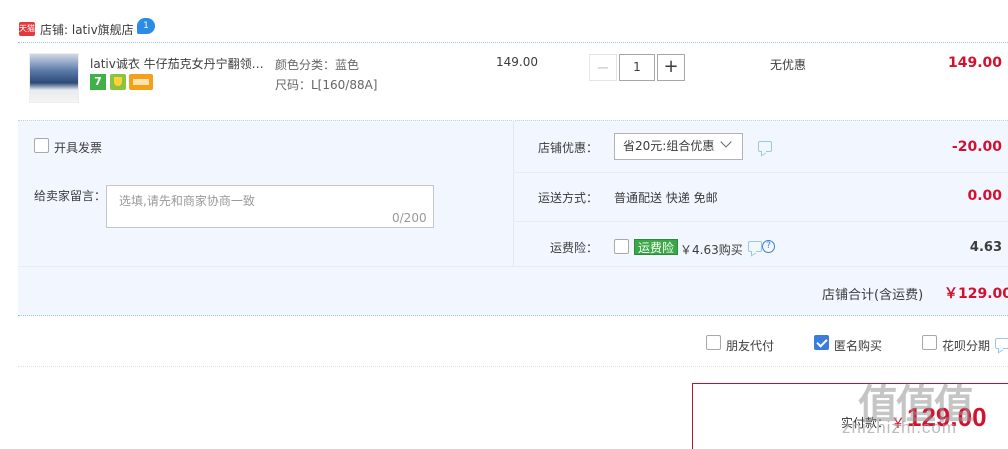  I want to click on seven-day-return-icon: 7, so click(98, 82).